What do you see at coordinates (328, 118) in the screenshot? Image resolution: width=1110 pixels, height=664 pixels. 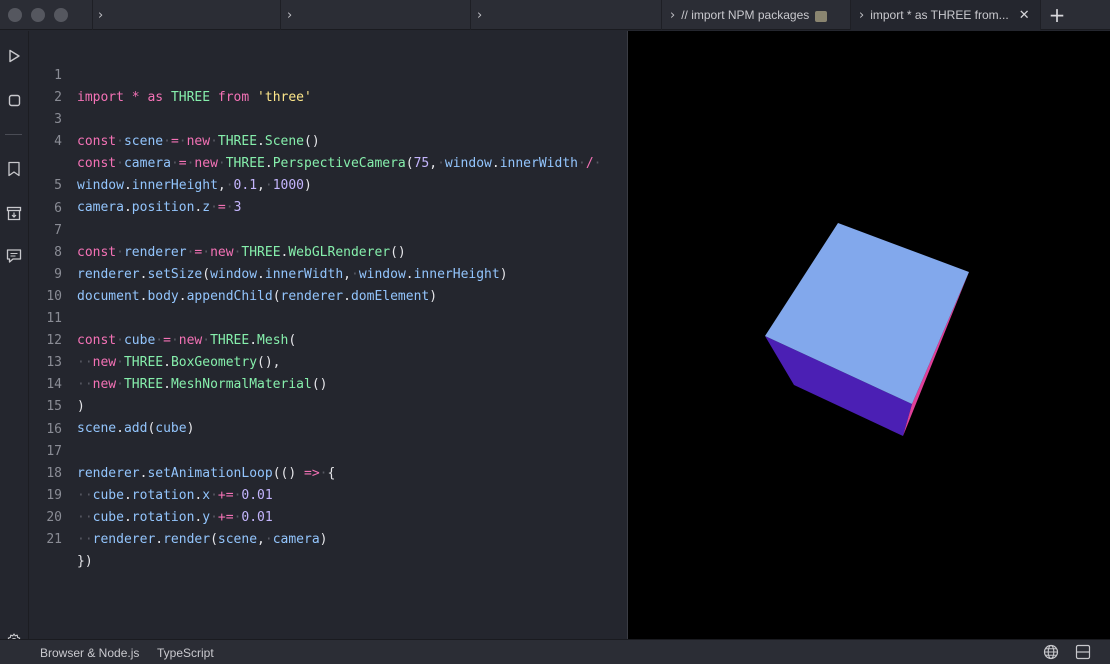 I see `code-line: 3 const·scene·=·new·THREE.Scene()` at bounding box center [328, 118].